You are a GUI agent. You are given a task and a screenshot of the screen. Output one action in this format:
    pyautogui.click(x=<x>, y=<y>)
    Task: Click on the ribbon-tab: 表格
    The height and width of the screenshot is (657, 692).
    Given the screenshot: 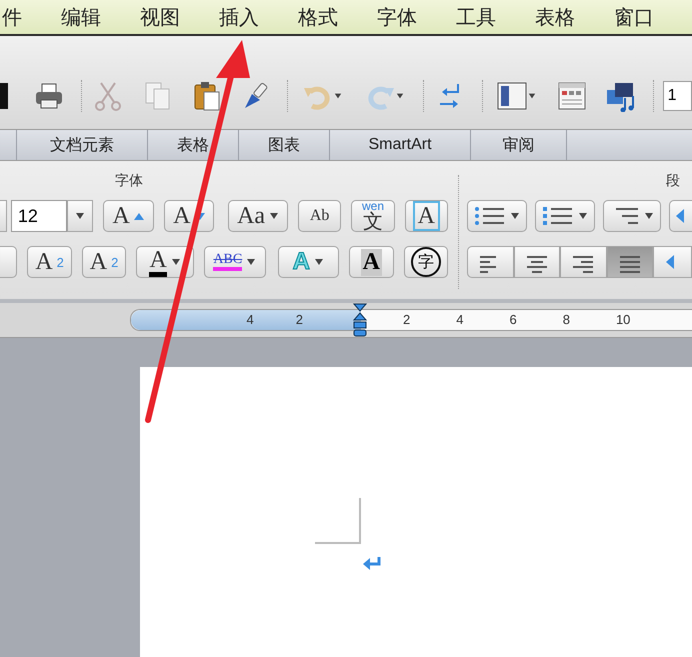 What is the action you would take?
    pyautogui.click(x=192, y=145)
    